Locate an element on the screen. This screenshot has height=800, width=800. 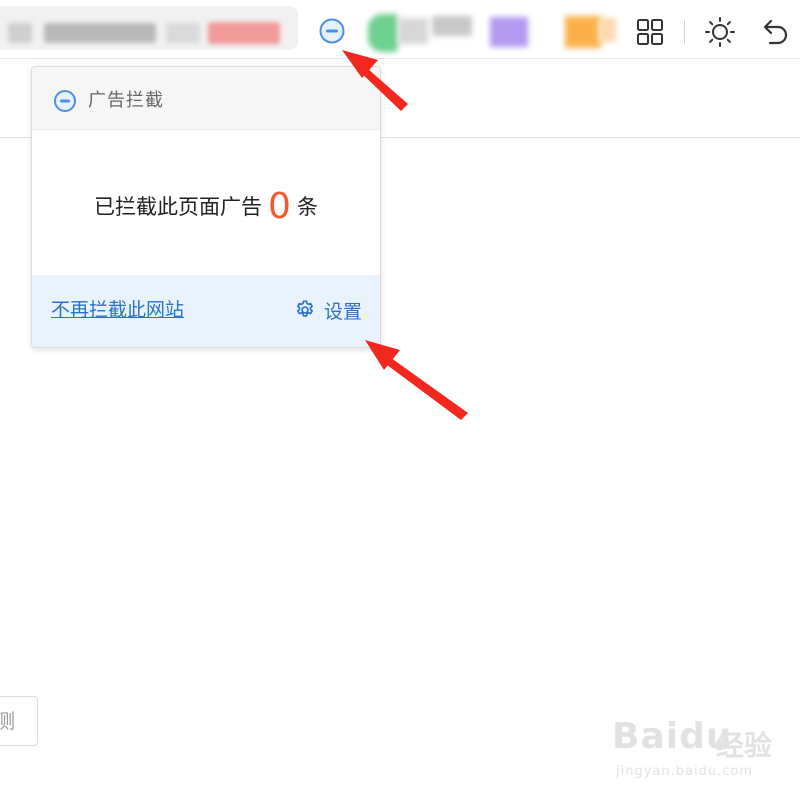
toolbar-divider is located at coordinates (684, 32).